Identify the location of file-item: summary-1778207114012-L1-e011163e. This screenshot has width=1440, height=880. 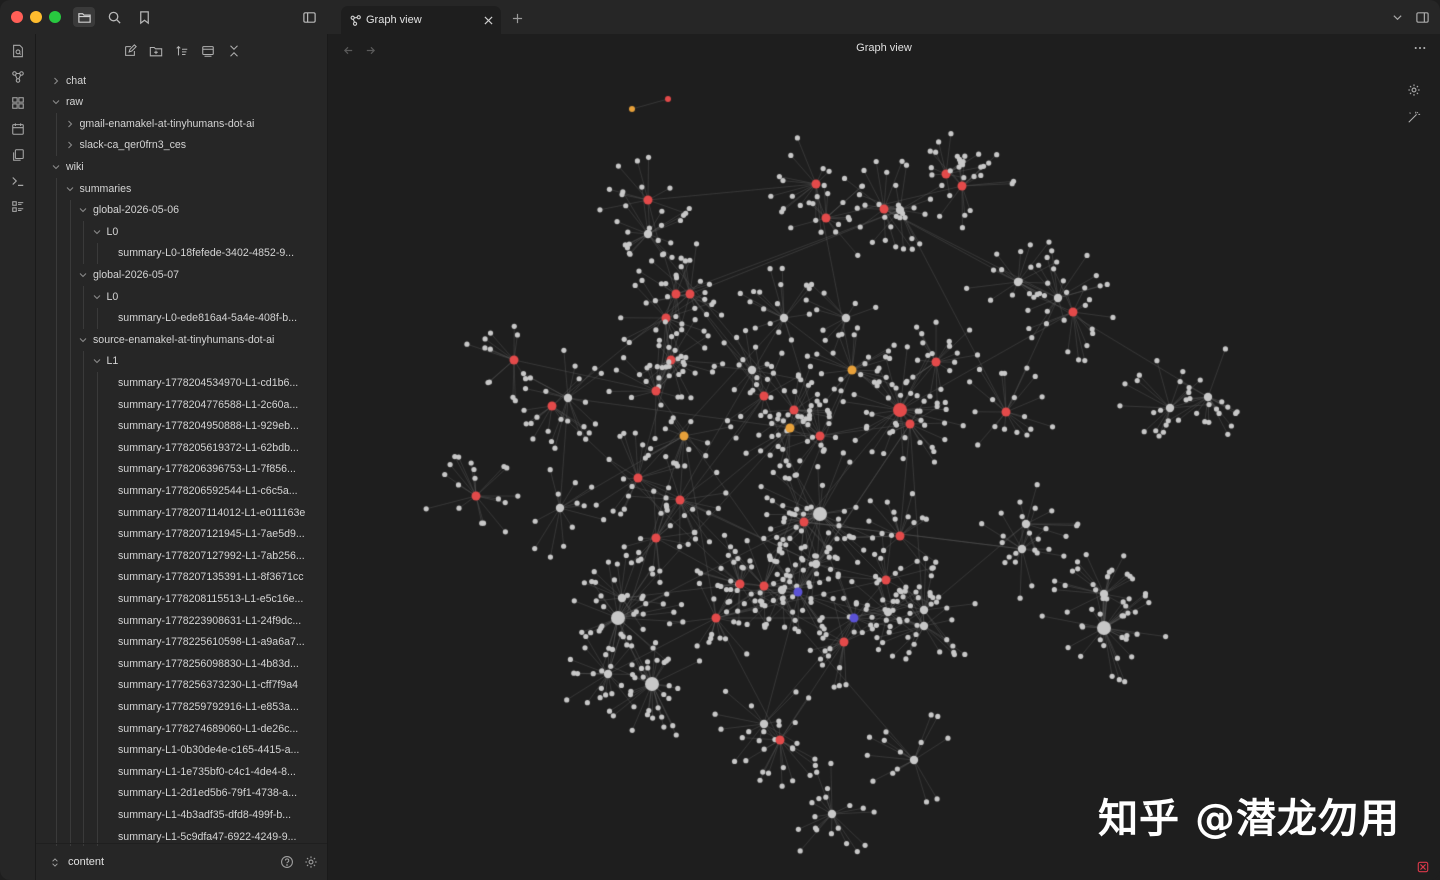
(181, 512).